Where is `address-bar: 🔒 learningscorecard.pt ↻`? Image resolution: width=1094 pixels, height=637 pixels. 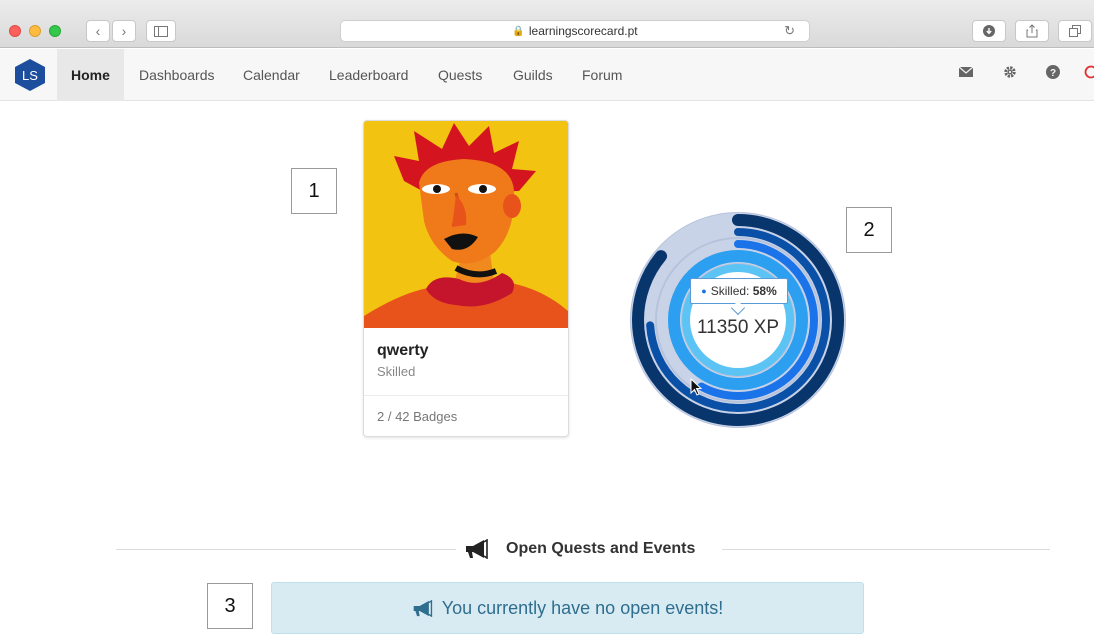 address-bar: 🔒 learningscorecard.pt ↻ is located at coordinates (575, 31).